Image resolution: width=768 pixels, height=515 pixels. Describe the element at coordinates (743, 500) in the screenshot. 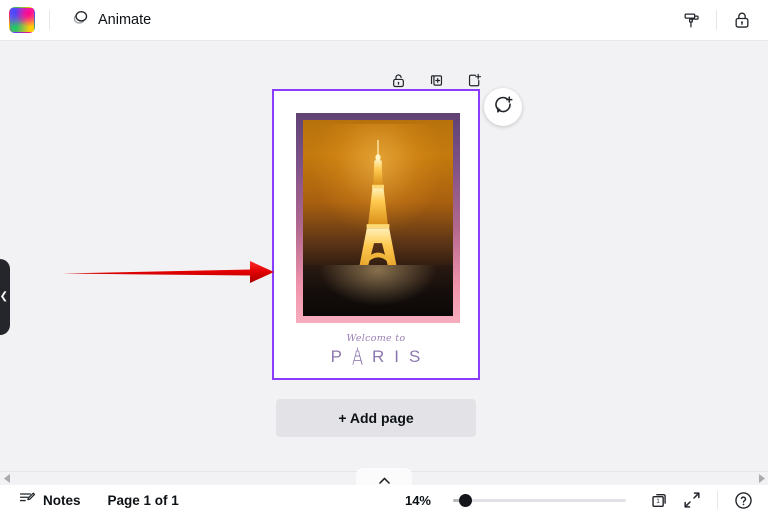

I see `help-button` at that location.